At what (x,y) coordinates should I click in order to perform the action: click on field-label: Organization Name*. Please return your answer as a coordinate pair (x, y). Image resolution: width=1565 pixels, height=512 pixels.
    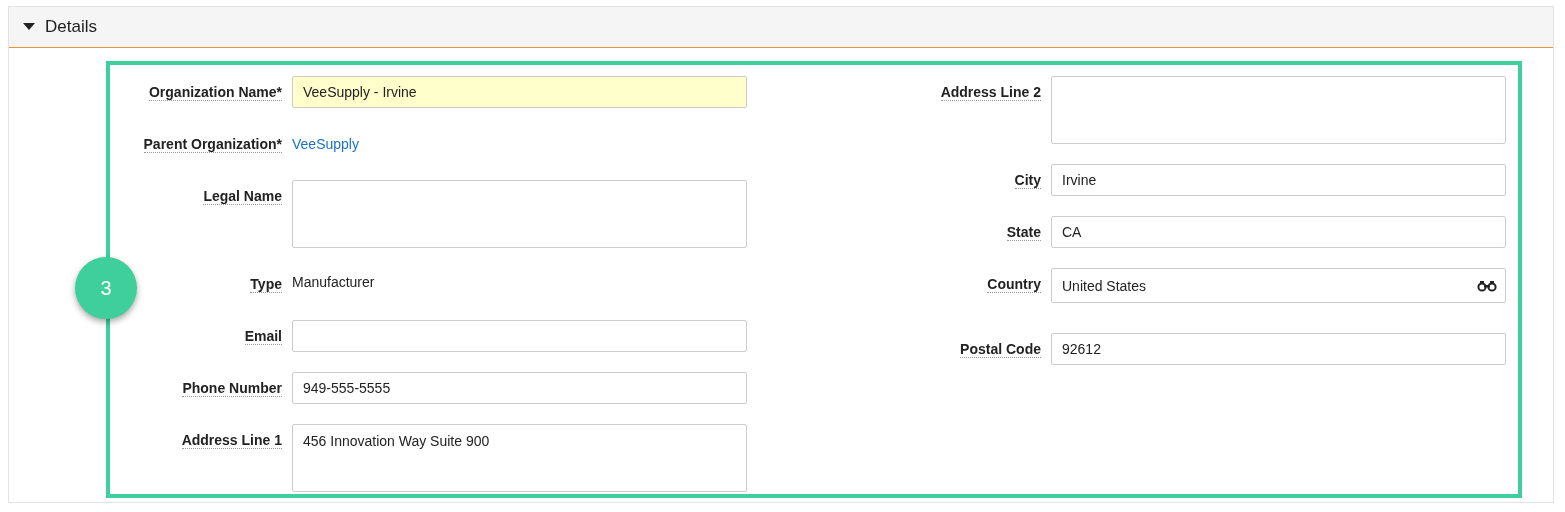
    Looking at the image, I should click on (215, 92).